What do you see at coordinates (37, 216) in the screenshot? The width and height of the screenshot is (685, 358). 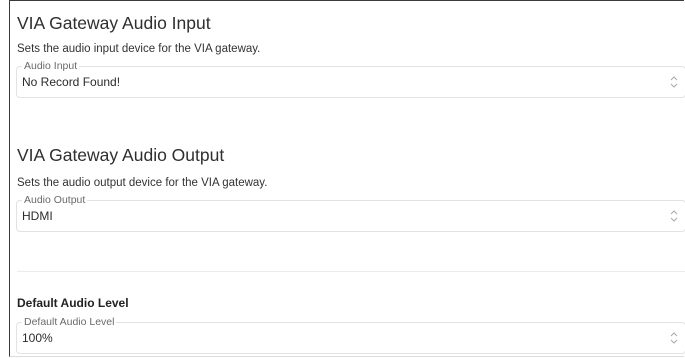 I see `audio-output-value: HDMI` at bounding box center [37, 216].